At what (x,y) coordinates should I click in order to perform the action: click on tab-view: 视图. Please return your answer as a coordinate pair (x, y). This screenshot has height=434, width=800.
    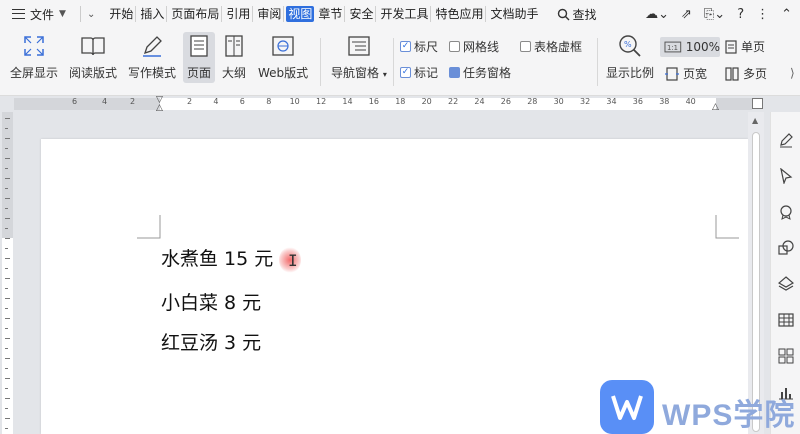
    Looking at the image, I should click on (300, 14).